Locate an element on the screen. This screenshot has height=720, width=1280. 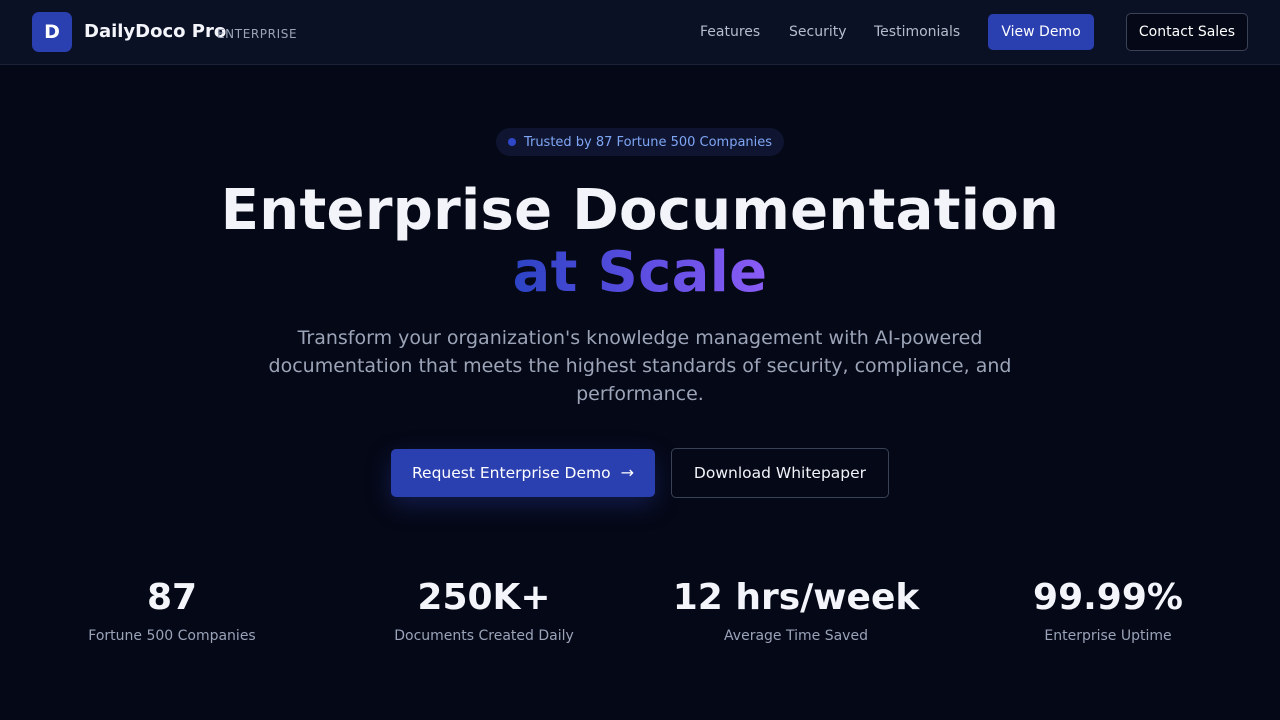
stat-label: Fortune 500 Companies is located at coordinates (172, 636).